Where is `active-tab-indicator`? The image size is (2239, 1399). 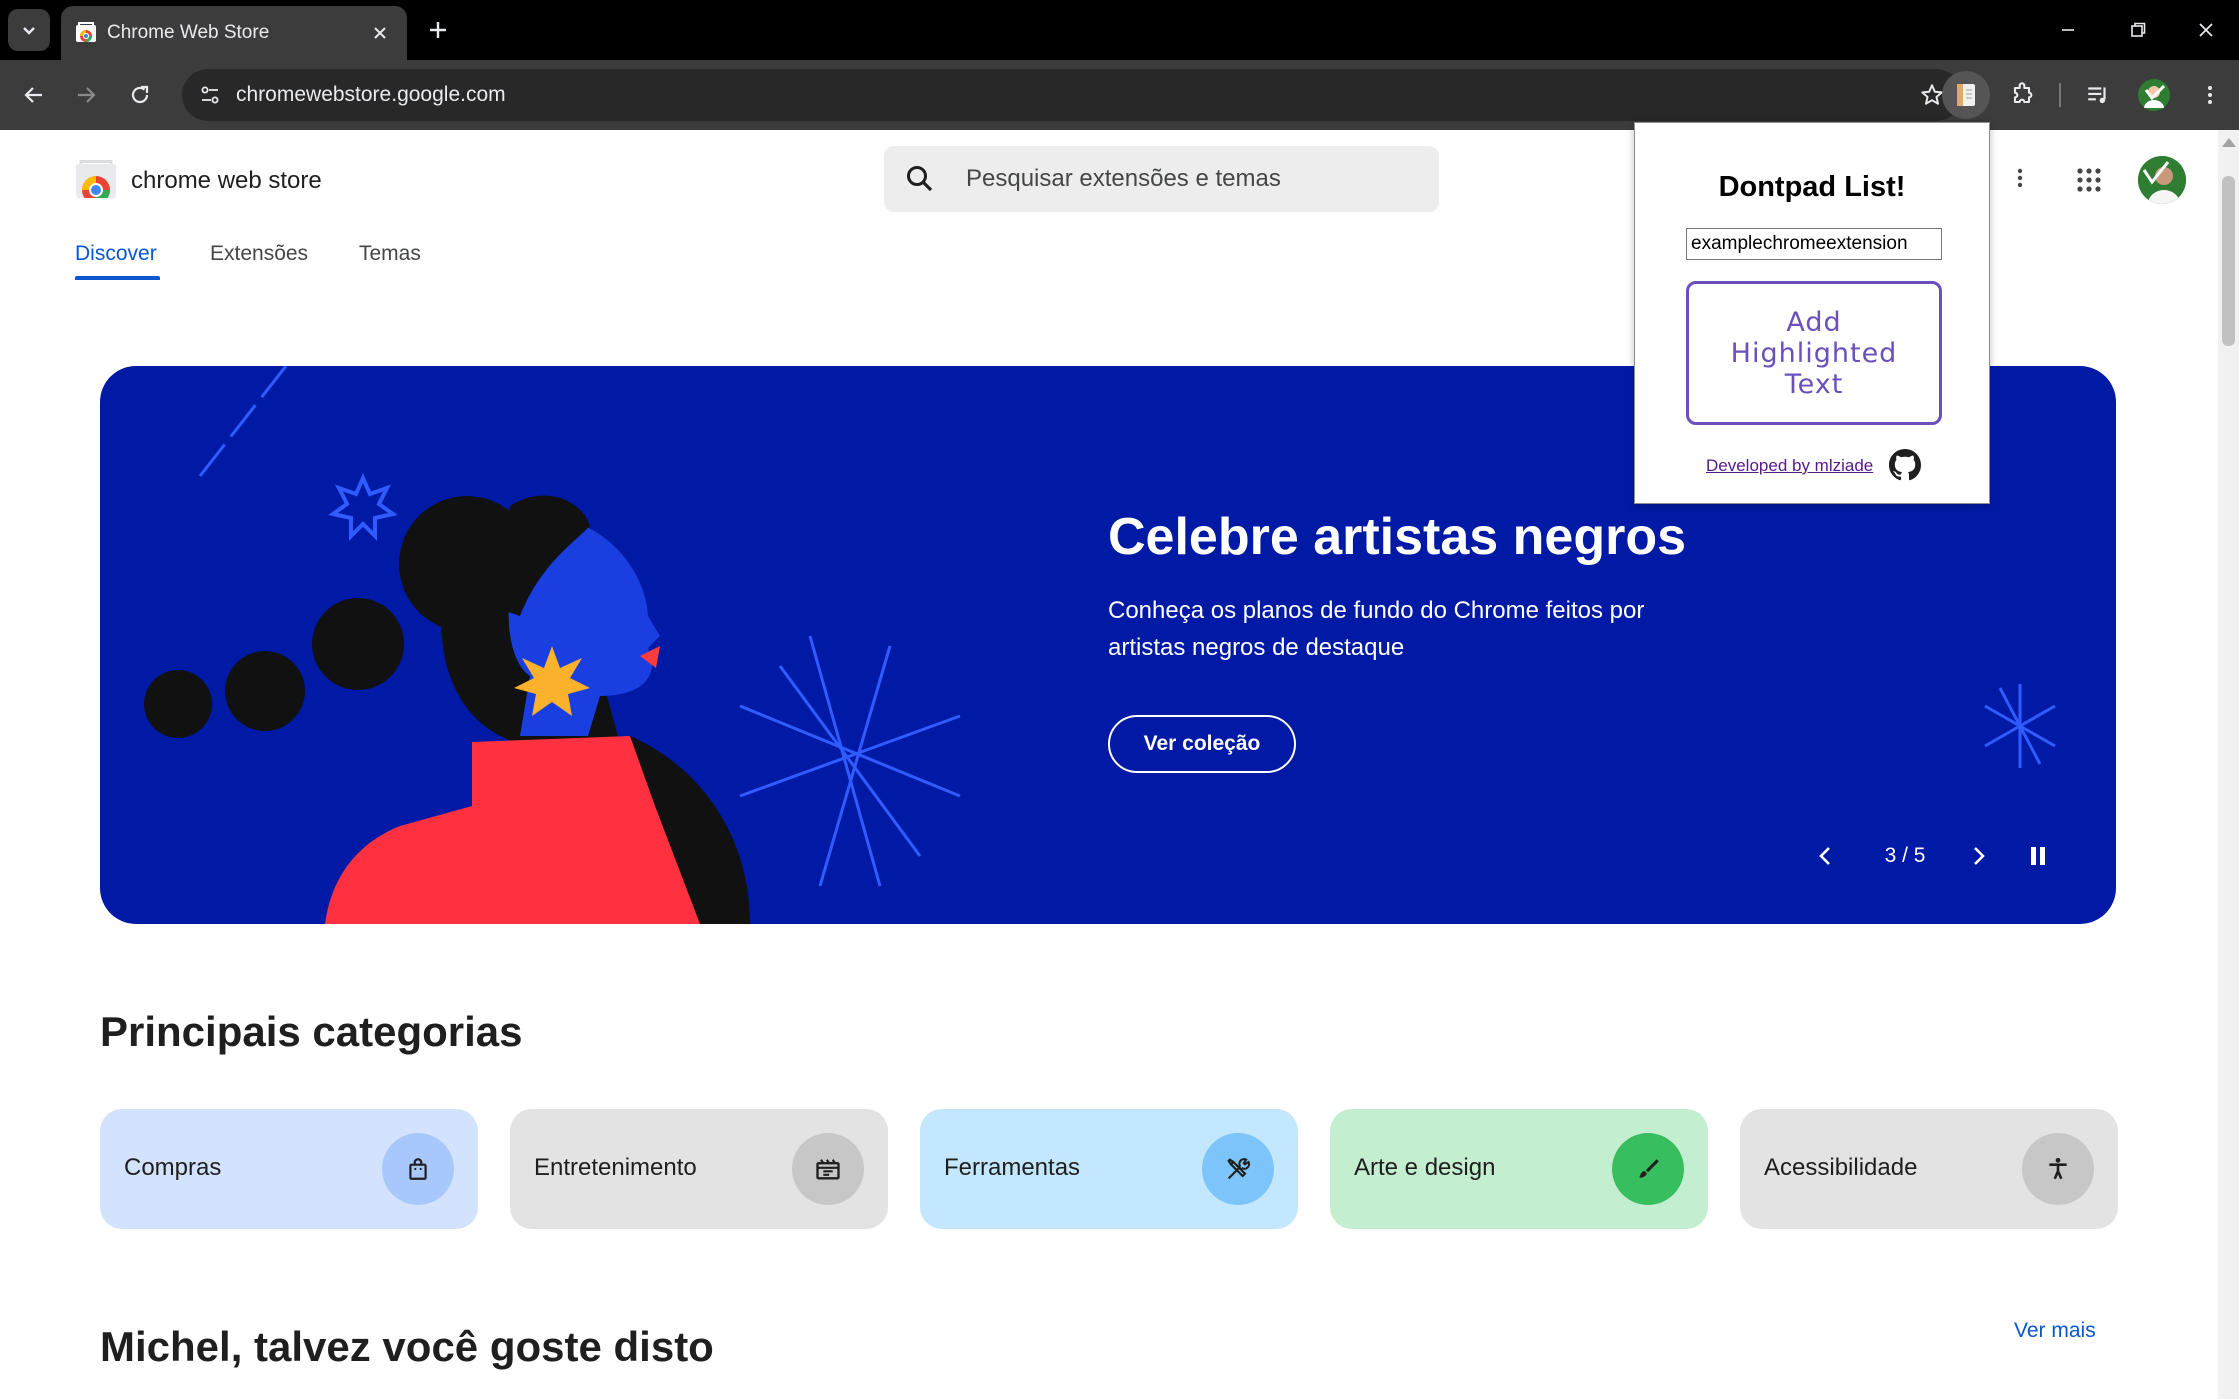 active-tab-indicator is located at coordinates (117, 278).